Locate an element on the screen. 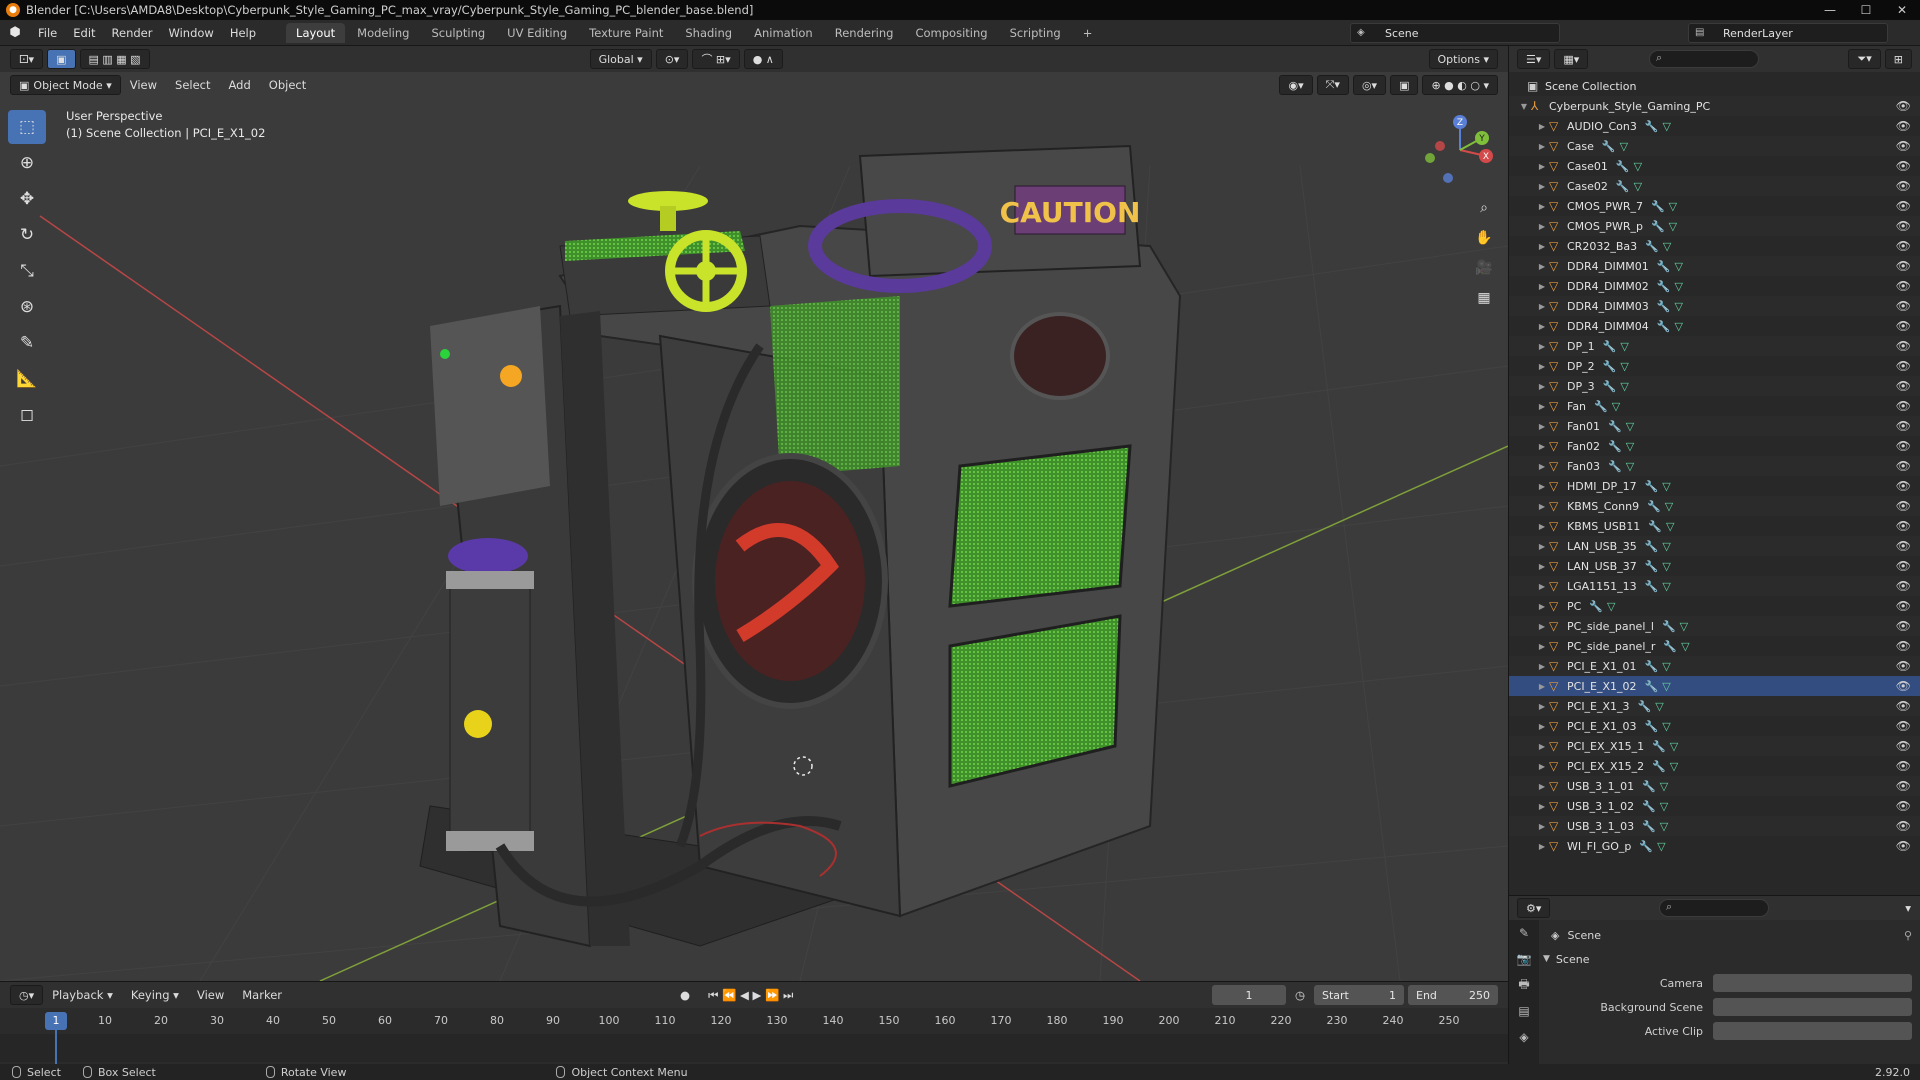  outliner-item: ▶ ▽ LAN_USB_37 🔧 ▽ 👁 is located at coordinates (1714, 566).